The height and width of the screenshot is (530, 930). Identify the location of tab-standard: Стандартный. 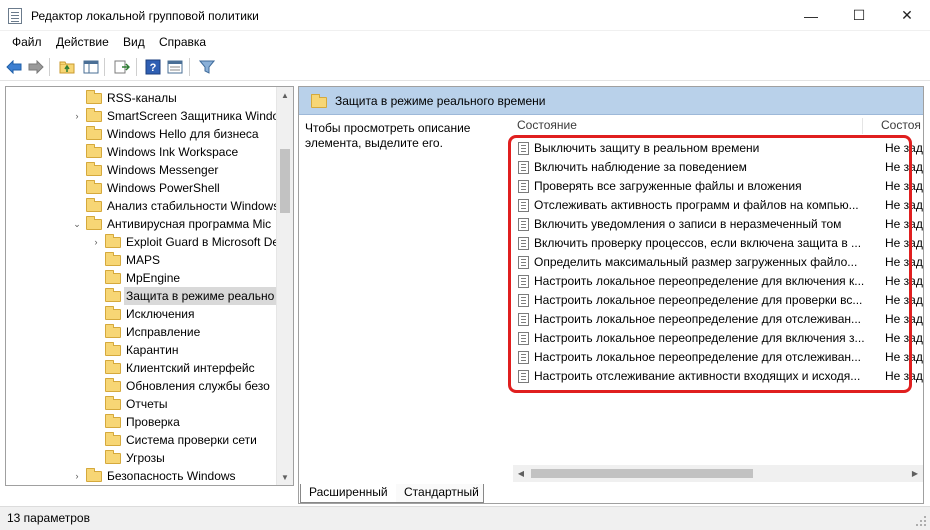
(440, 493).